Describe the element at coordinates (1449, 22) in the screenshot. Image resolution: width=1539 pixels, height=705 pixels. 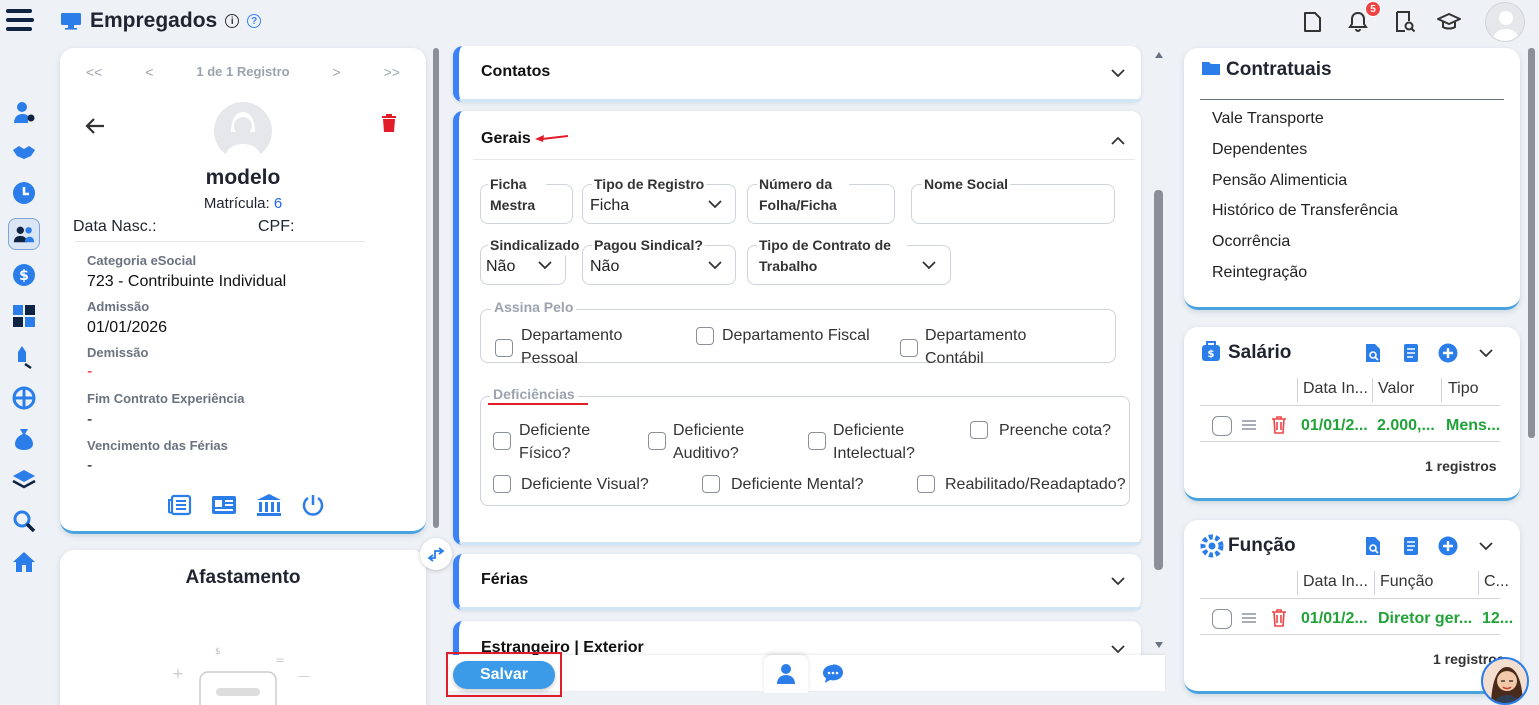
I see `graduation-cap-icon` at that location.